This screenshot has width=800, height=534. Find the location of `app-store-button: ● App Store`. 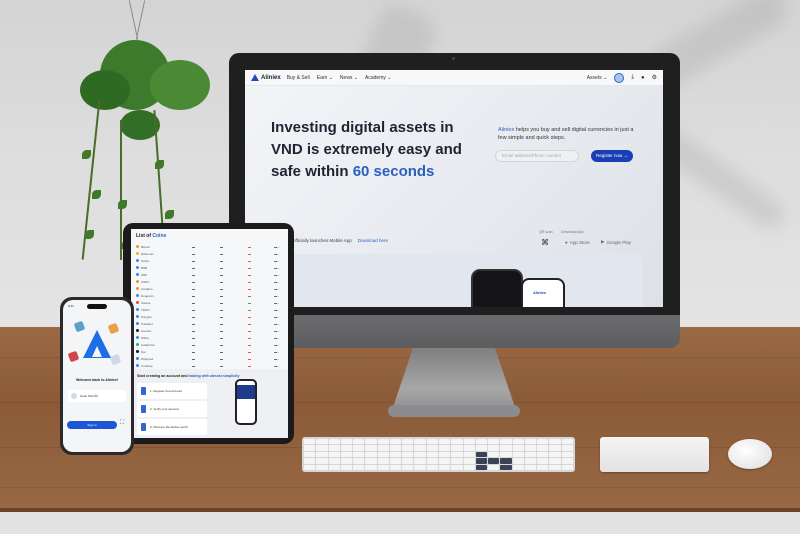

app-store-button: ● App Store is located at coordinates (577, 242).